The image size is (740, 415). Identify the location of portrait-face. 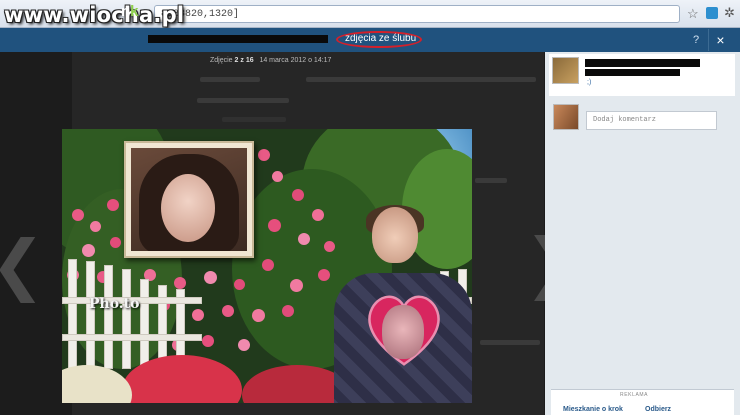
(188, 208).